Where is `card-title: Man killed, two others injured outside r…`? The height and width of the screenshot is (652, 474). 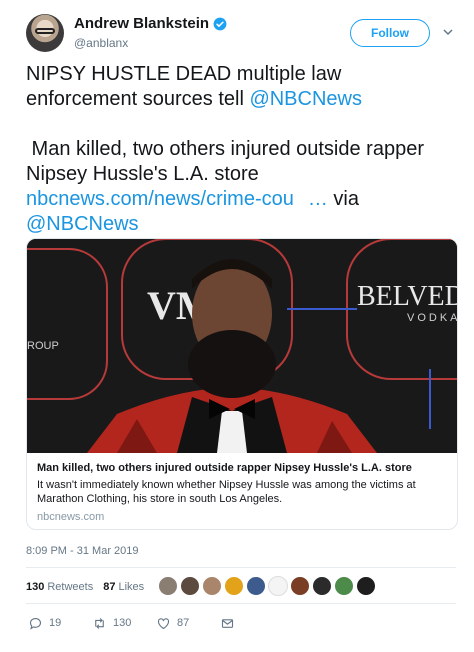 card-title: Man killed, two others injured outside r… is located at coordinates (242, 468).